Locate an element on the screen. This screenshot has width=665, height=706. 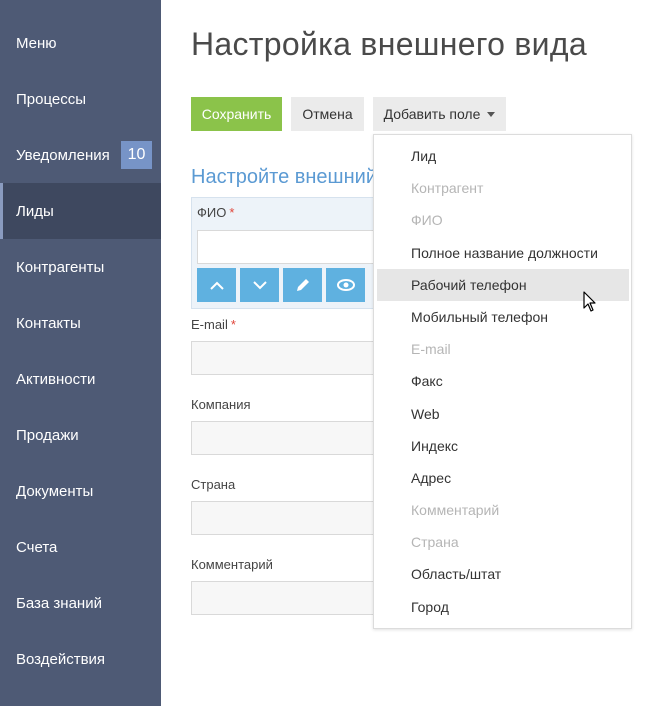
notification-count-badge: 10 is located at coordinates (136, 155).